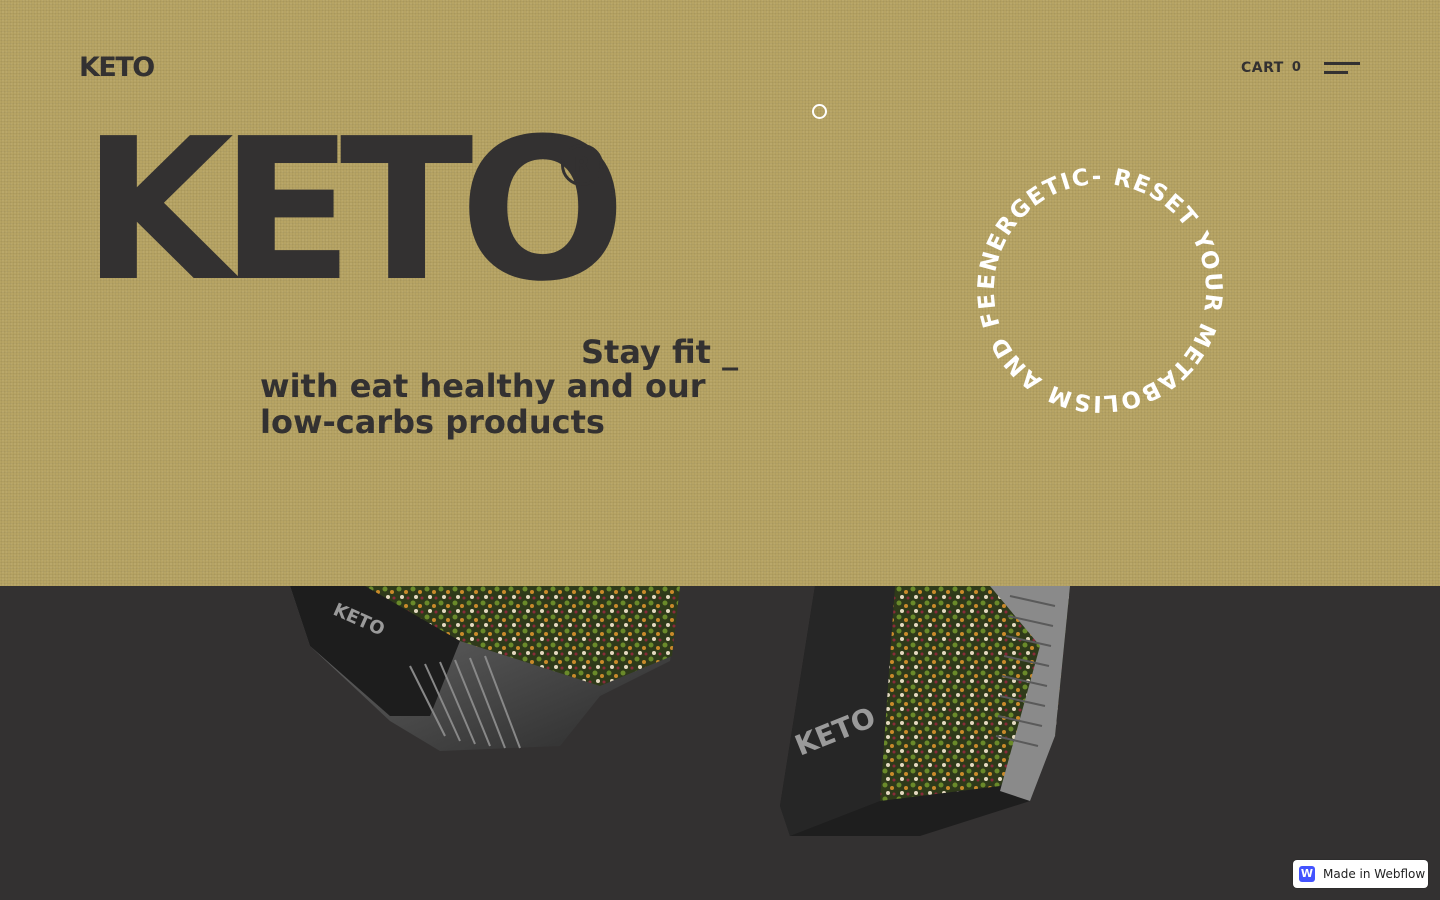  What do you see at coordinates (1336, 72) in the screenshot?
I see `menu-line-bottom` at bounding box center [1336, 72].